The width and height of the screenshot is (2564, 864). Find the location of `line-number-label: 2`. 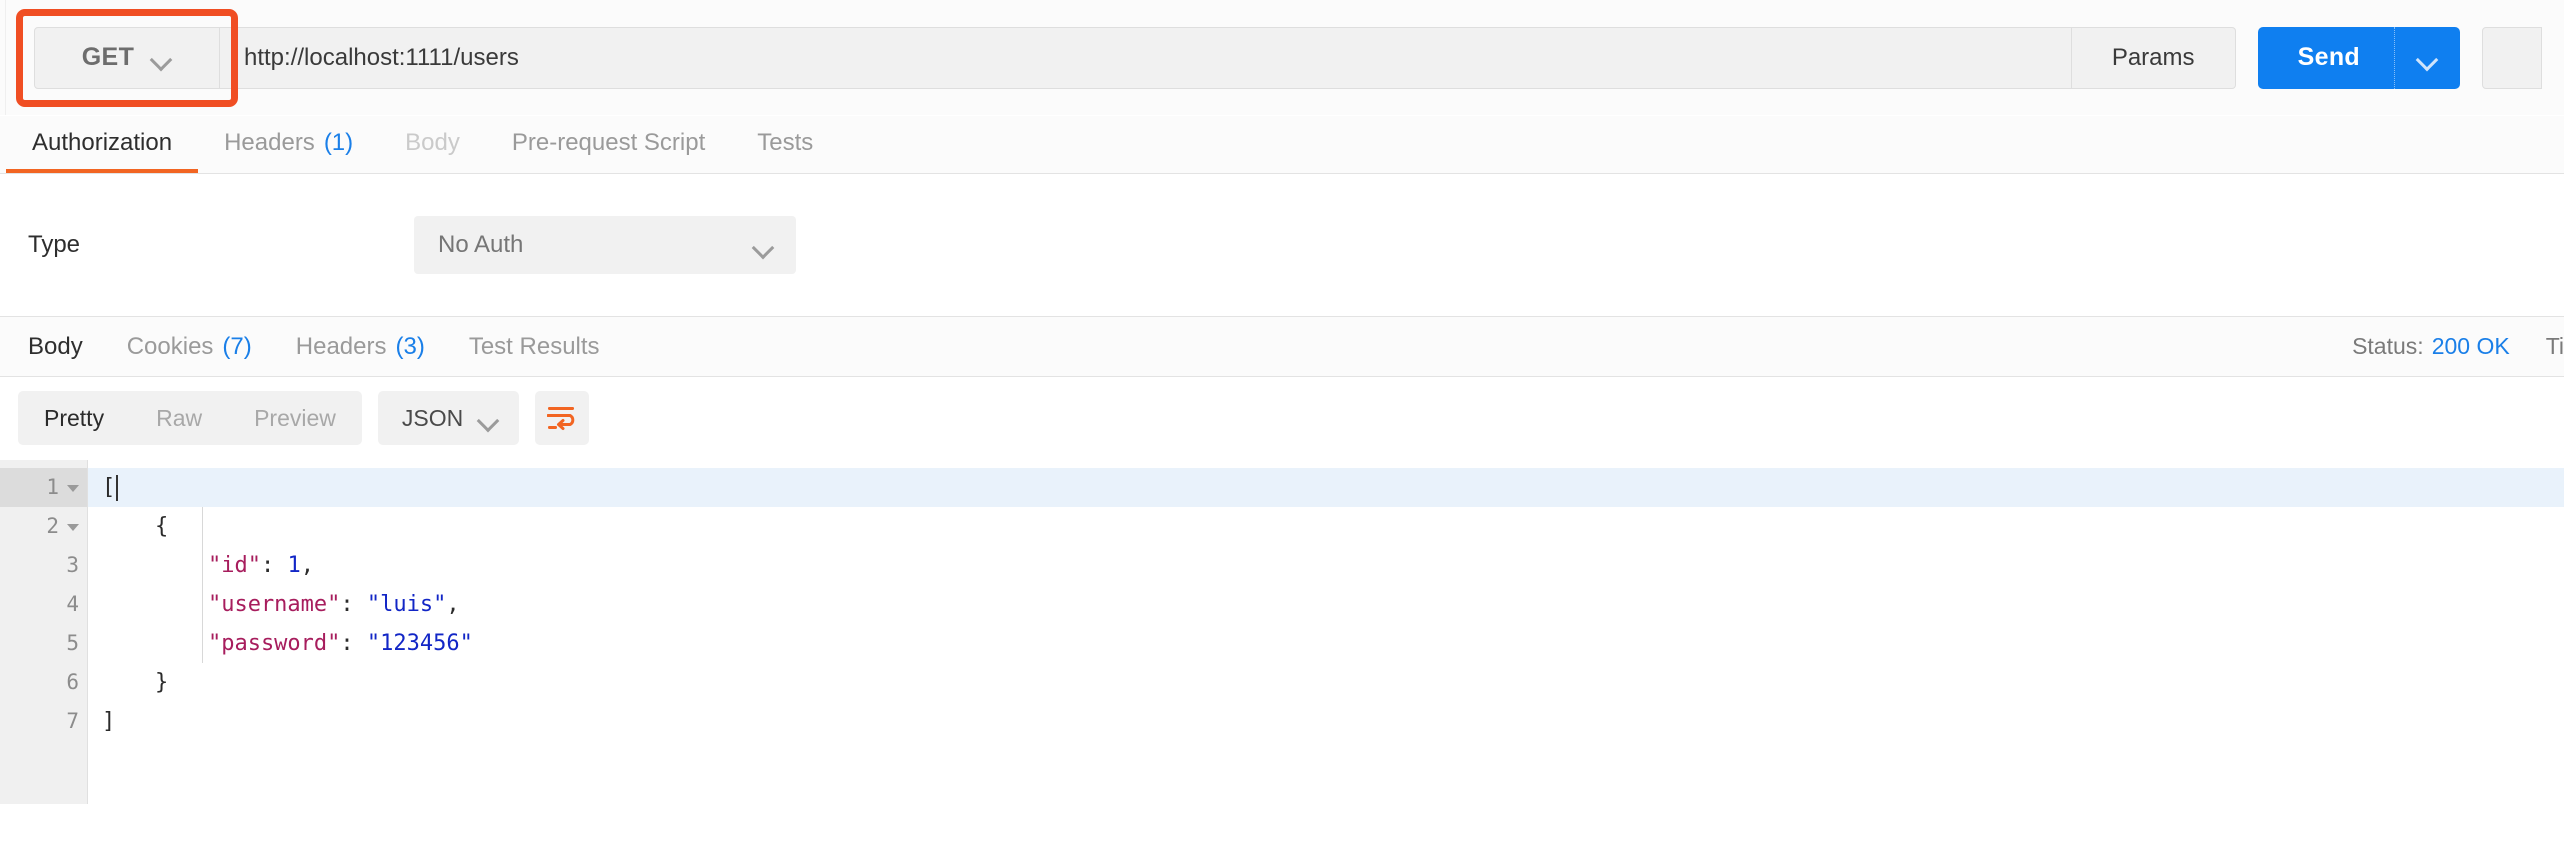

line-number-label: 2 is located at coordinates (52, 526).